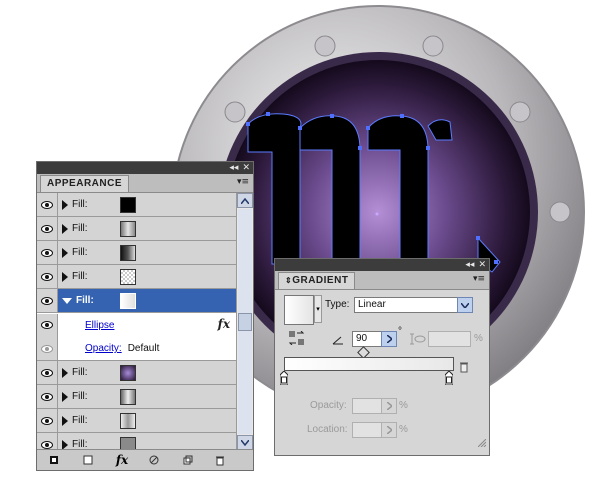 The width and height of the screenshot is (600, 486). I want to click on tab-gradient: ⇕GRADIENT, so click(317, 280).